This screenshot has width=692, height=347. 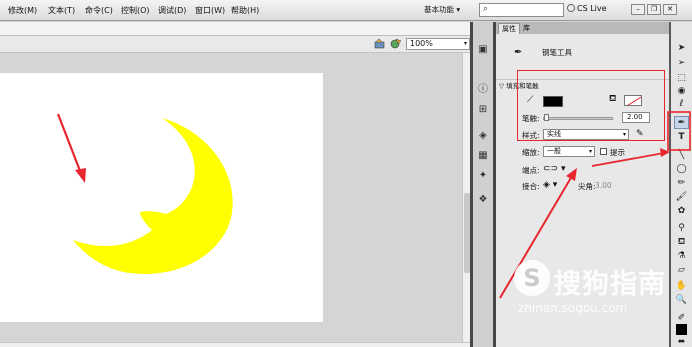 What do you see at coordinates (235, 29) in the screenshot?
I see `document-tab-bar` at bounding box center [235, 29].